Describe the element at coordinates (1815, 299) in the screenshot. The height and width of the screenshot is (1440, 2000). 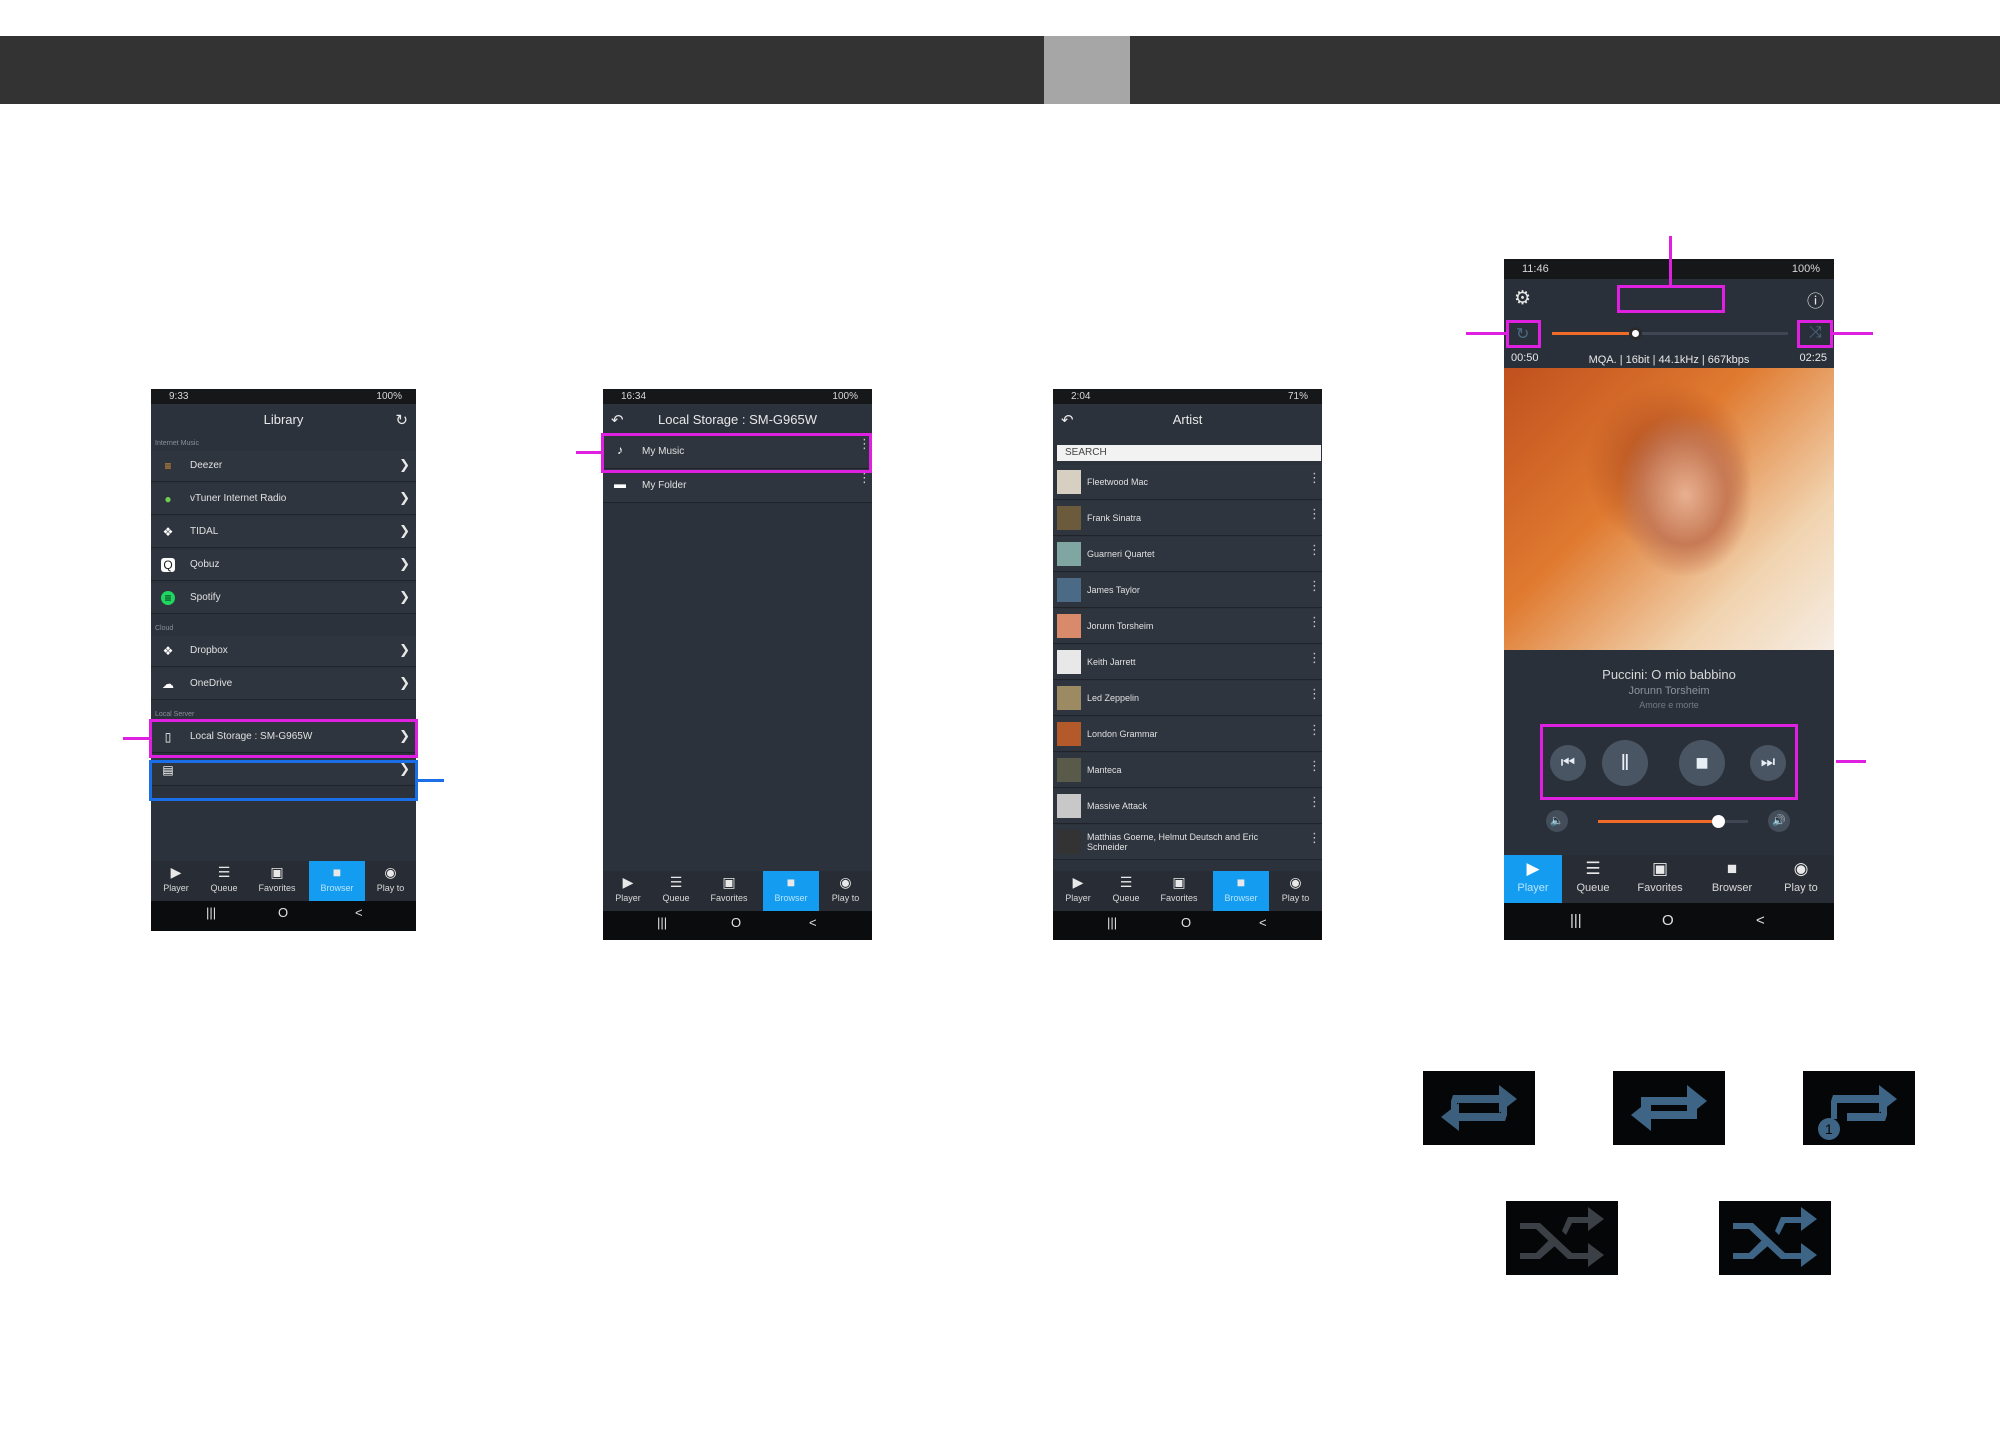
I see `info-icon: ⓘ` at that location.